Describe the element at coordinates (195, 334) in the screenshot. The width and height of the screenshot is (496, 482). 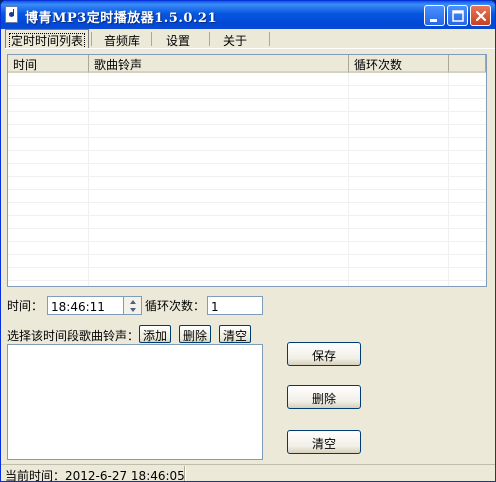
I see `delete-song-button: 删除` at that location.